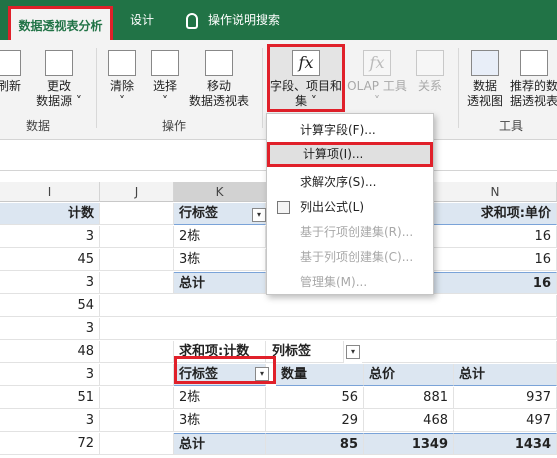 The image size is (557, 458). I want to click on fields-items-sets-button: fx 字段、项目和 集 ˅, so click(306, 79).